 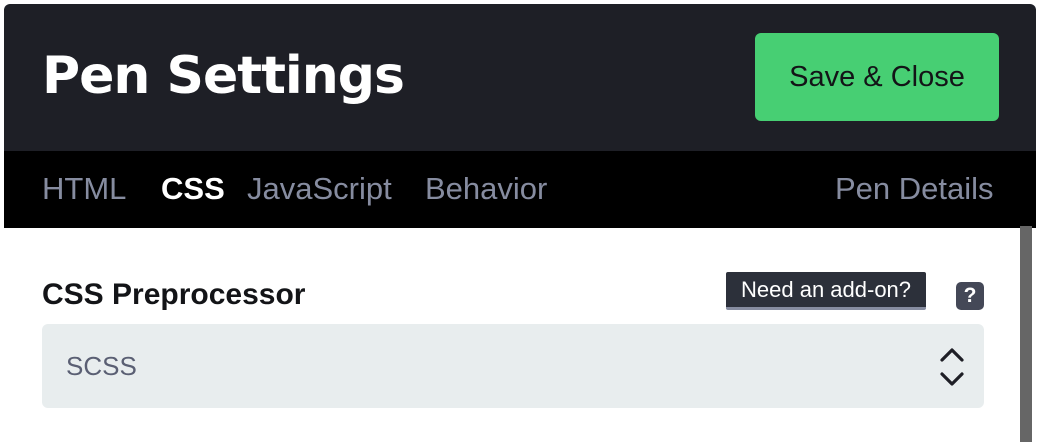 I want to click on modal-title: Pen Settings, so click(x=223, y=76).